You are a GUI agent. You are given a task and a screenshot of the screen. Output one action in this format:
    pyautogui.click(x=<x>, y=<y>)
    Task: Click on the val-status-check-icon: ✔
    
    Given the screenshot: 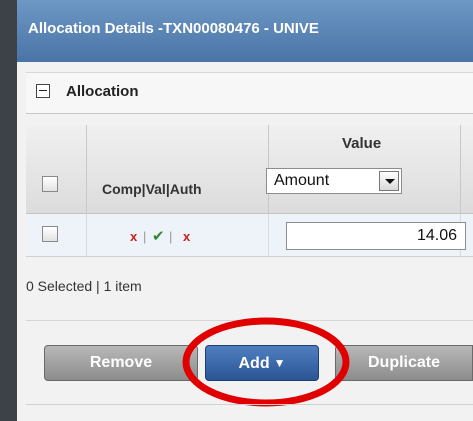 What is the action you would take?
    pyautogui.click(x=158, y=236)
    